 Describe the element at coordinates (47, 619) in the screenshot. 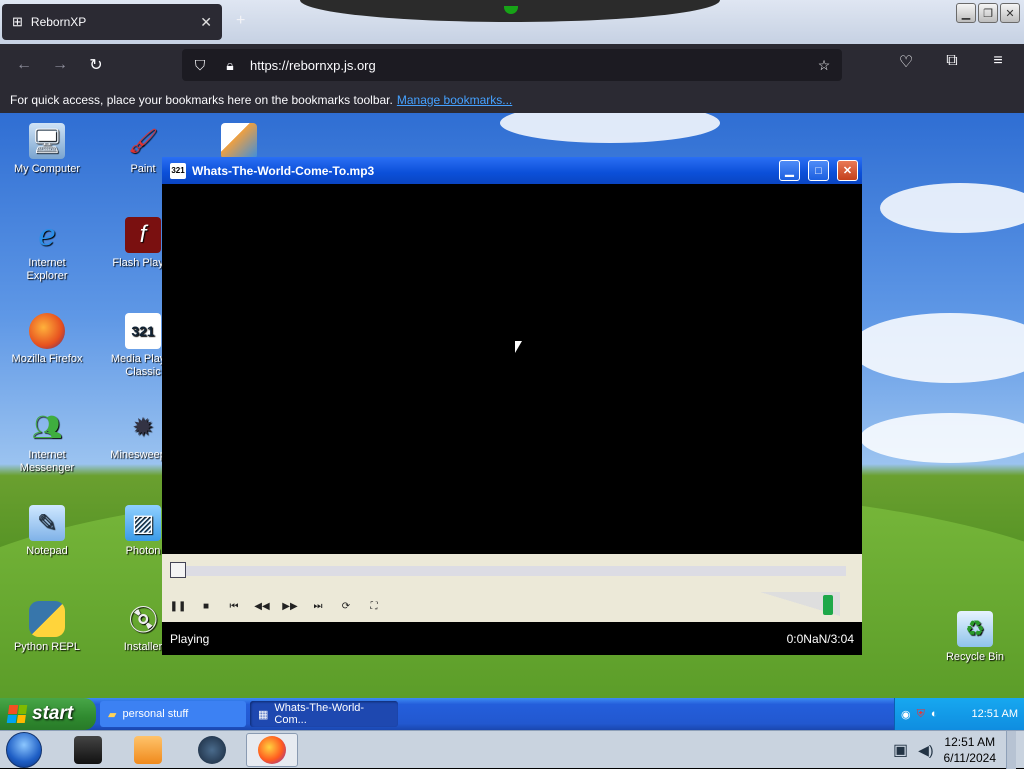

I see `python-icon` at that location.